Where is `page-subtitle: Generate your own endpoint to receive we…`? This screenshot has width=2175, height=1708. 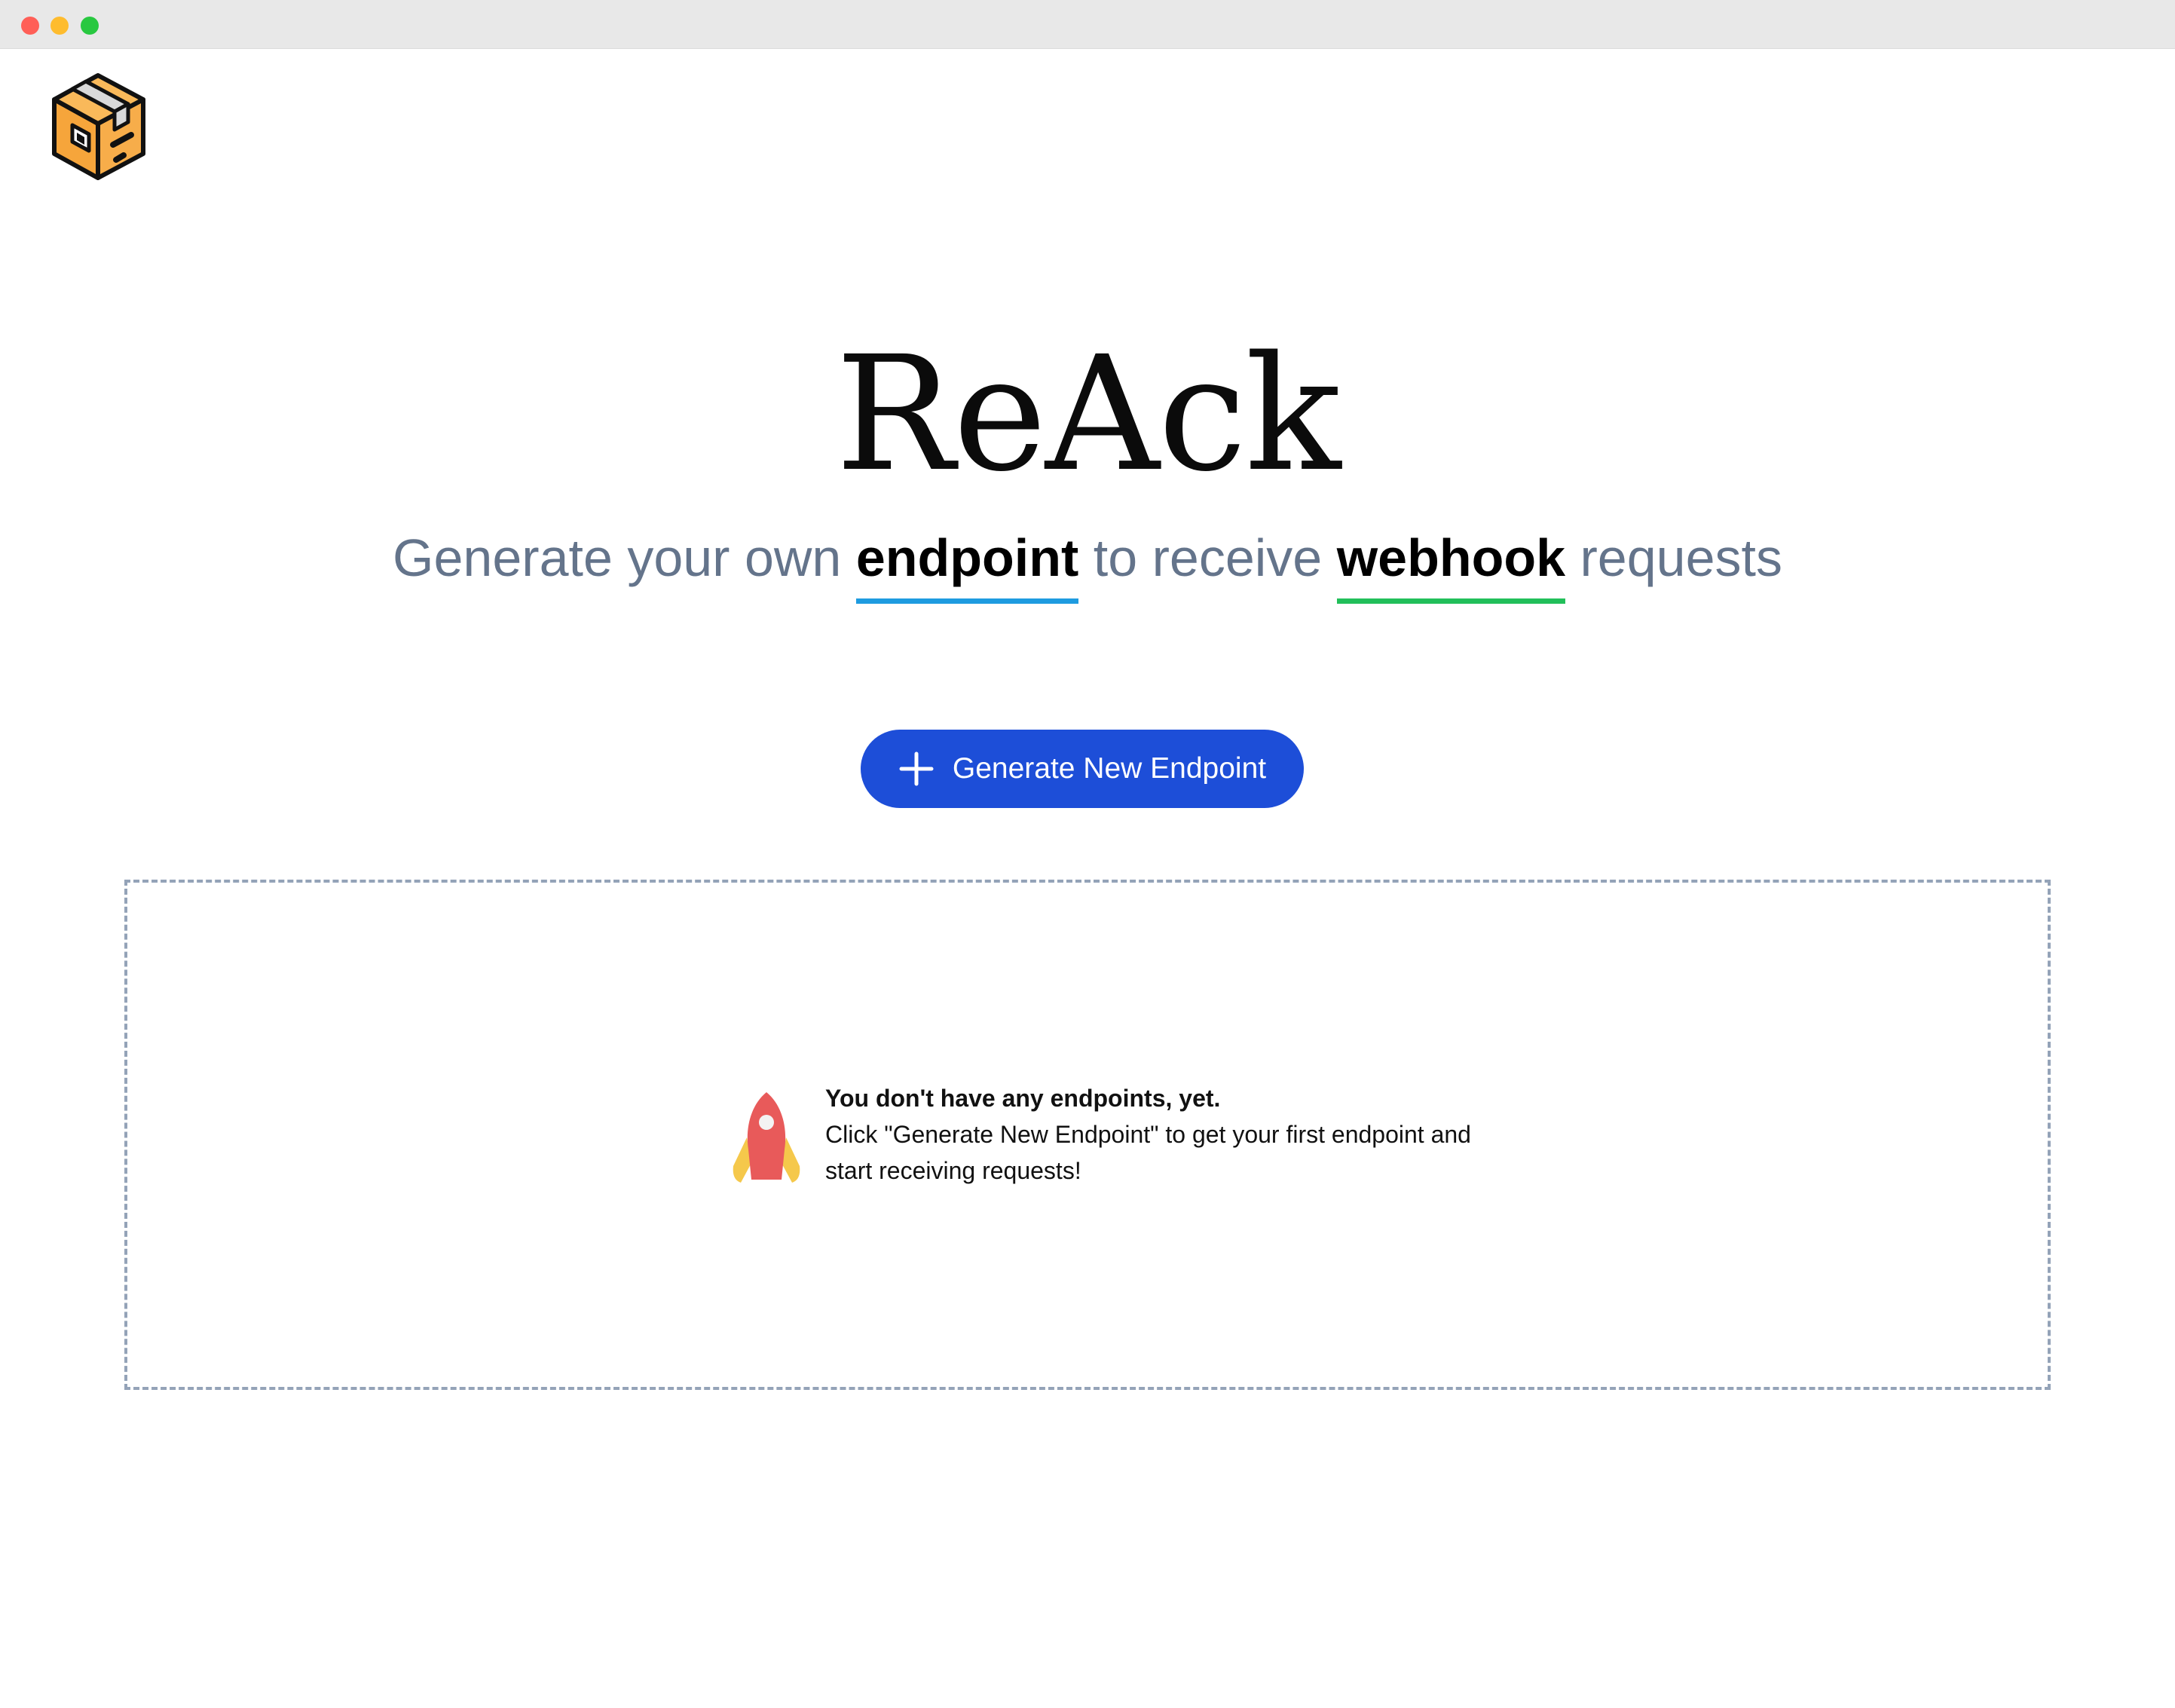 page-subtitle: Generate your own endpoint to receive we… is located at coordinates (1087, 562).